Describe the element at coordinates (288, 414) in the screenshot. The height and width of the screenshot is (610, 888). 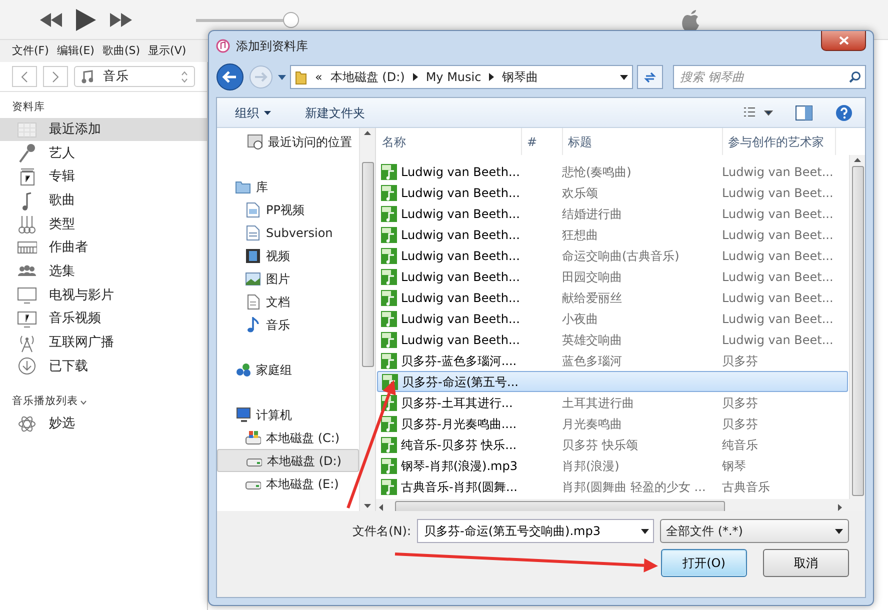
I see `nav-item: 计算机` at that location.